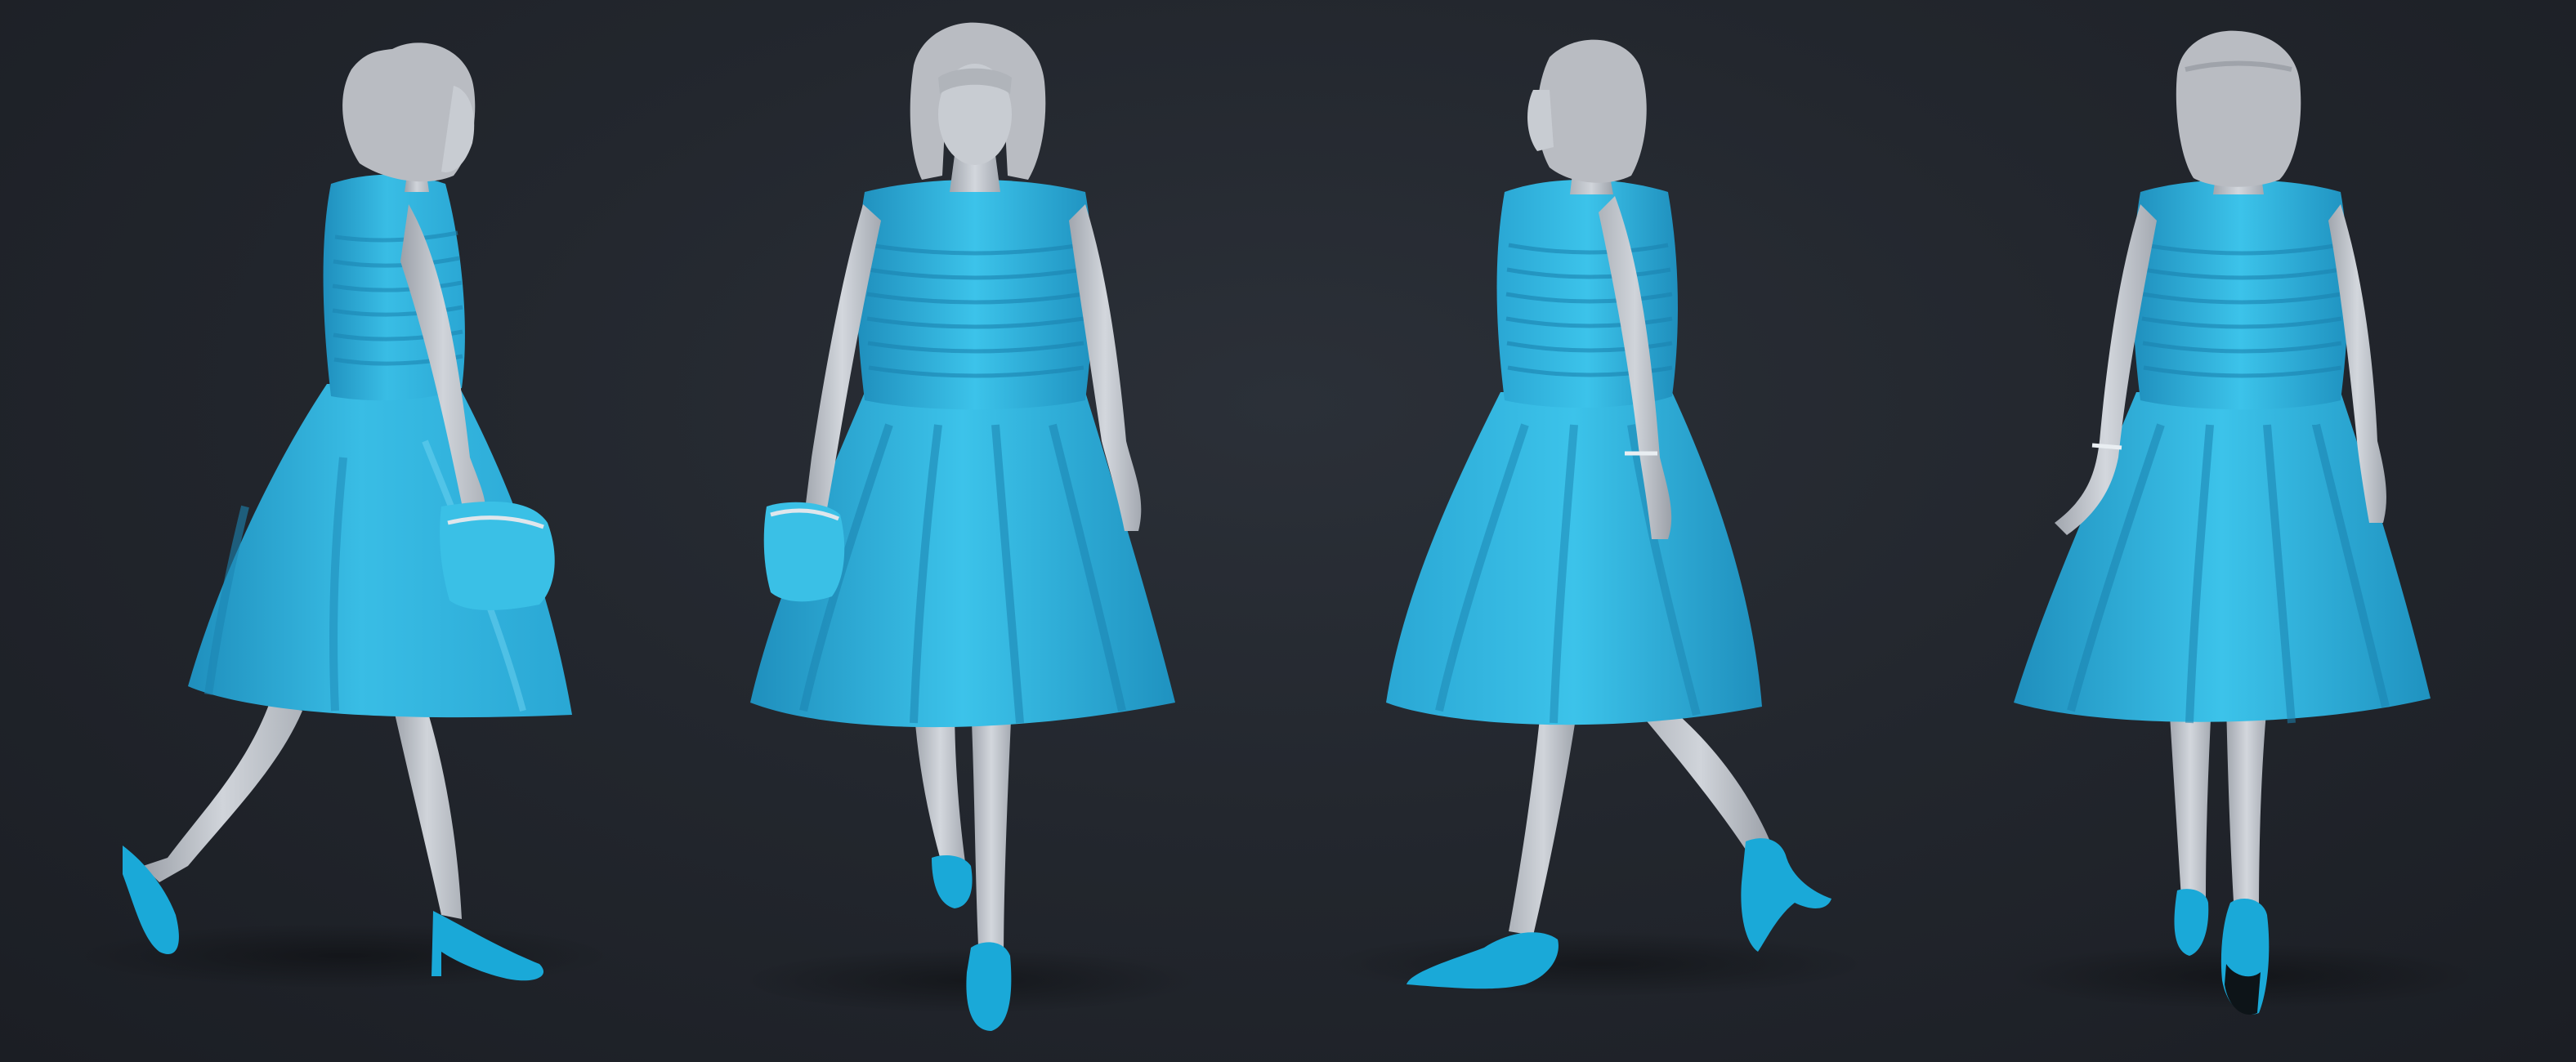  I want to click on floor-shadow, so click(1598, 964).